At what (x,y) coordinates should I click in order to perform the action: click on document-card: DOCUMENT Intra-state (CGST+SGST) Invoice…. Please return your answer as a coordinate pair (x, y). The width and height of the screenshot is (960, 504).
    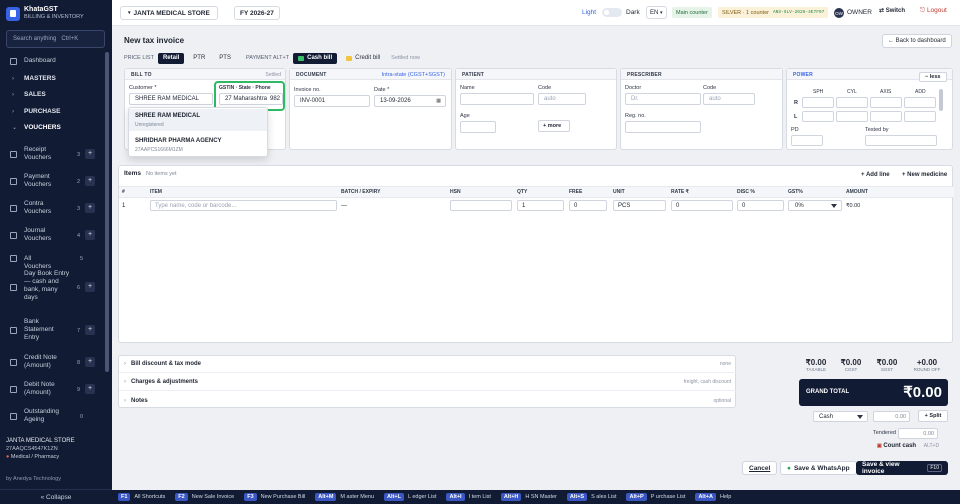
    Looking at the image, I should click on (370, 109).